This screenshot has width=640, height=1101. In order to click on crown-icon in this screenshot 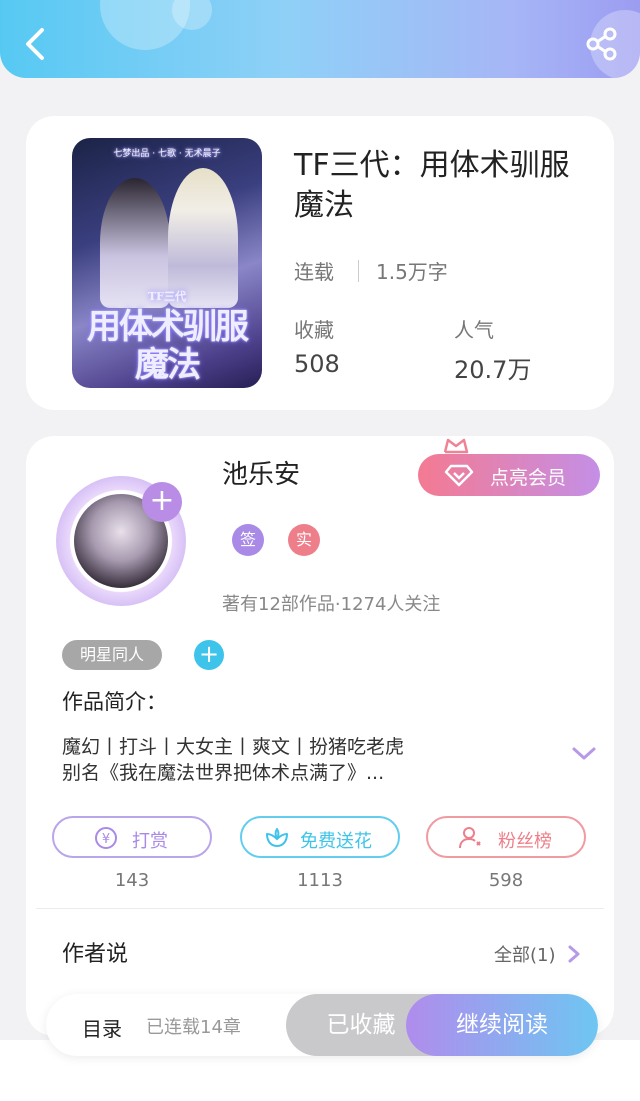, I will do `click(456, 446)`.